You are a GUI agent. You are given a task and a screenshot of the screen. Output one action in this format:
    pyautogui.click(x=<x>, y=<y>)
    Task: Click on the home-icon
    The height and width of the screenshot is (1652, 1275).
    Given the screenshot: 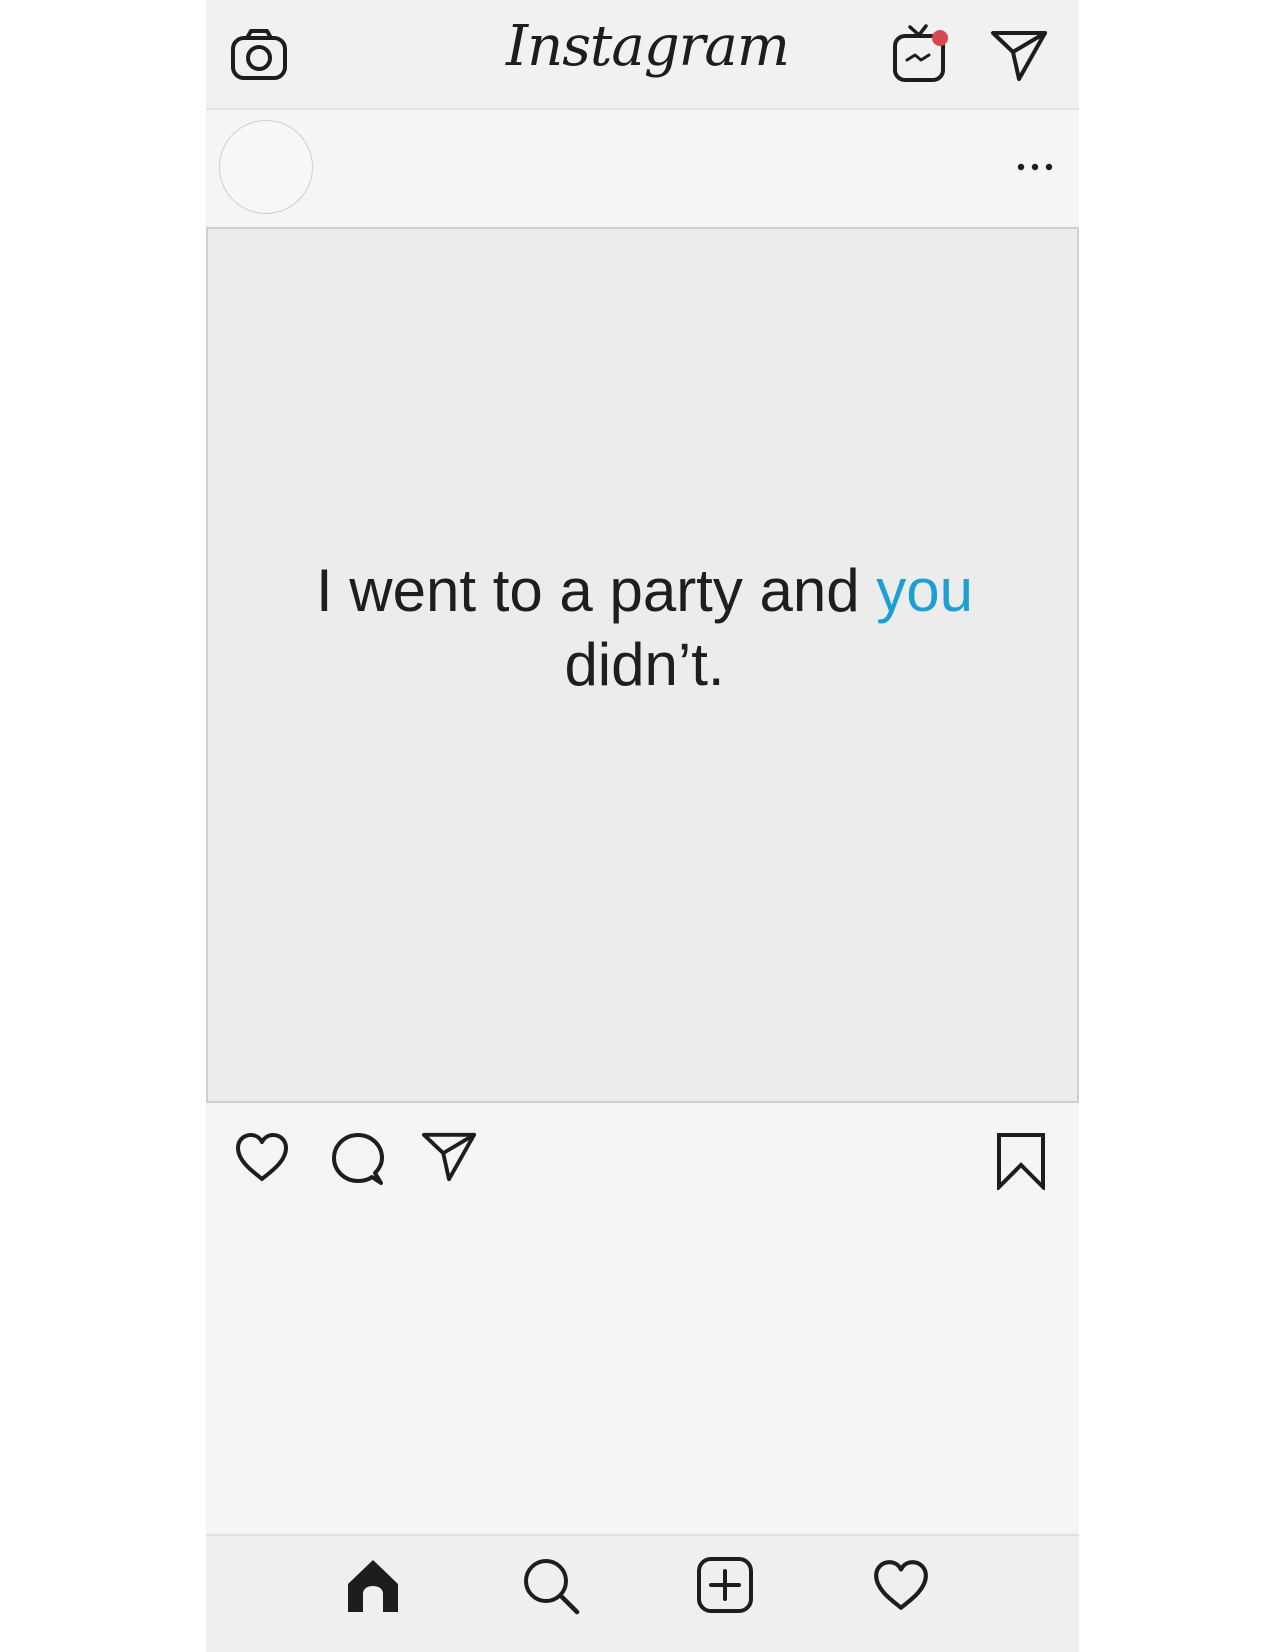 What is the action you would take?
    pyautogui.click(x=373, y=1585)
    